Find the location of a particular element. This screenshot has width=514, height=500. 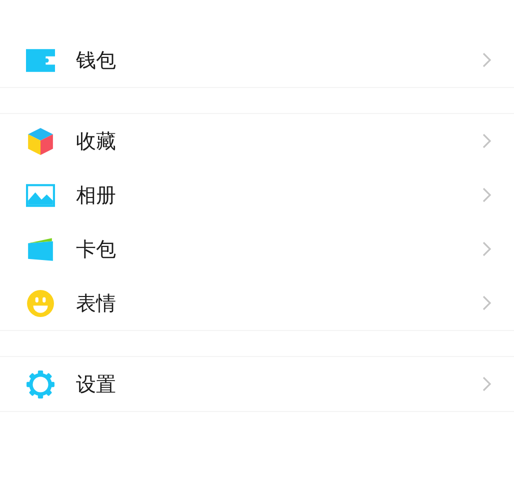

smiley-icon is located at coordinates (40, 303).